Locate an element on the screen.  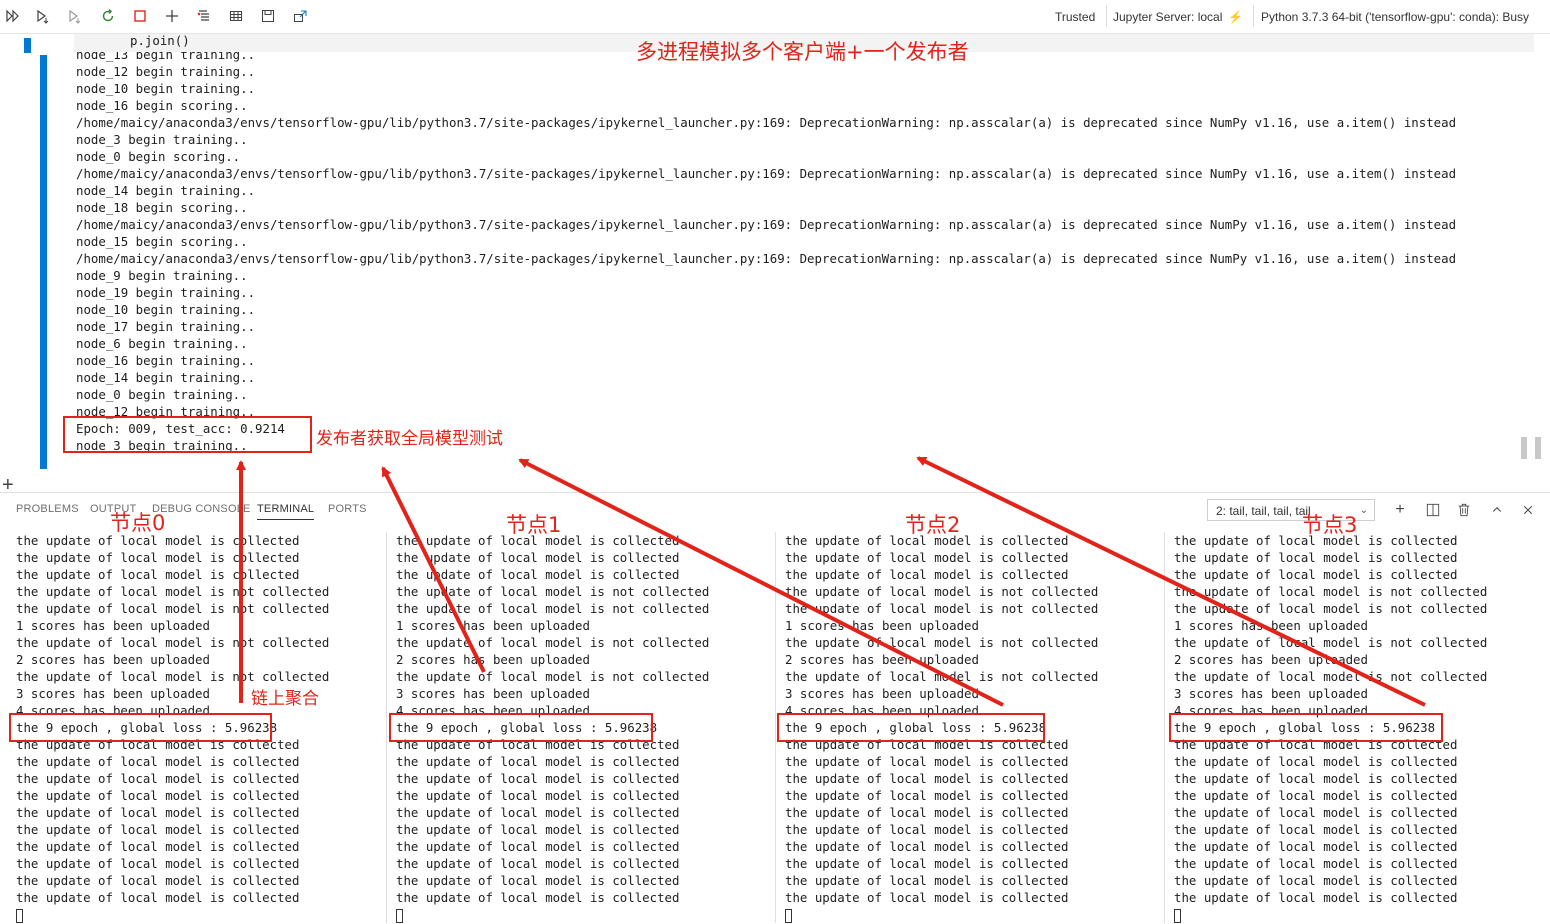
trusted-status: Trusted is located at coordinates (1075, 16).